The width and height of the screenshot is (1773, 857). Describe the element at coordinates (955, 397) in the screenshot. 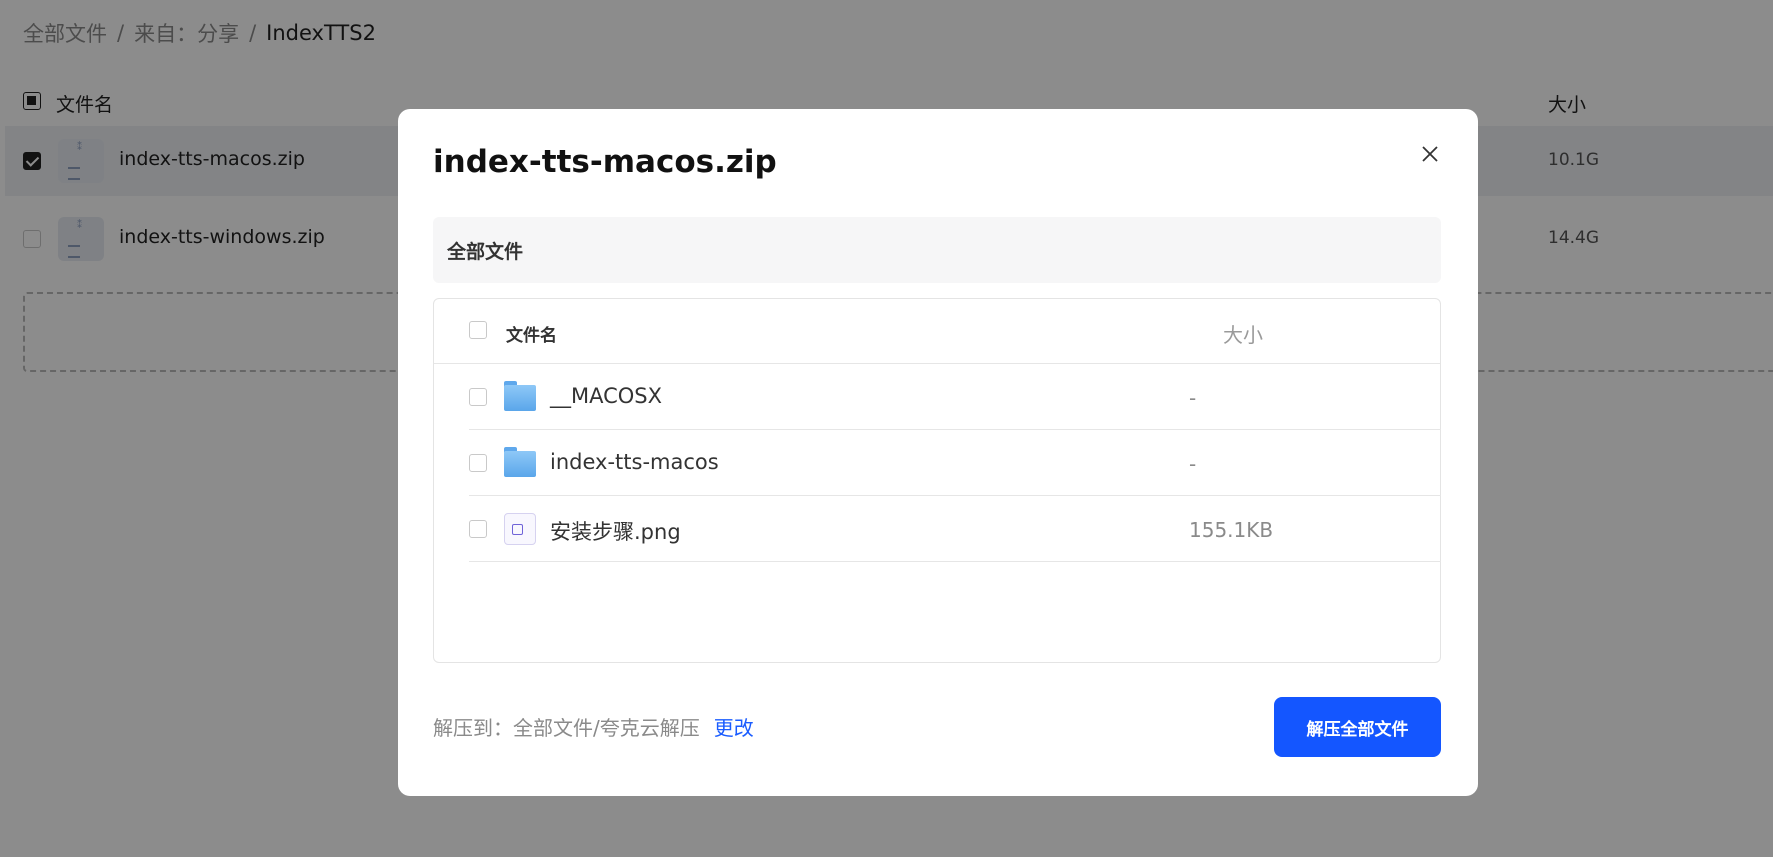

I see `table-row: __MACOSX -` at that location.